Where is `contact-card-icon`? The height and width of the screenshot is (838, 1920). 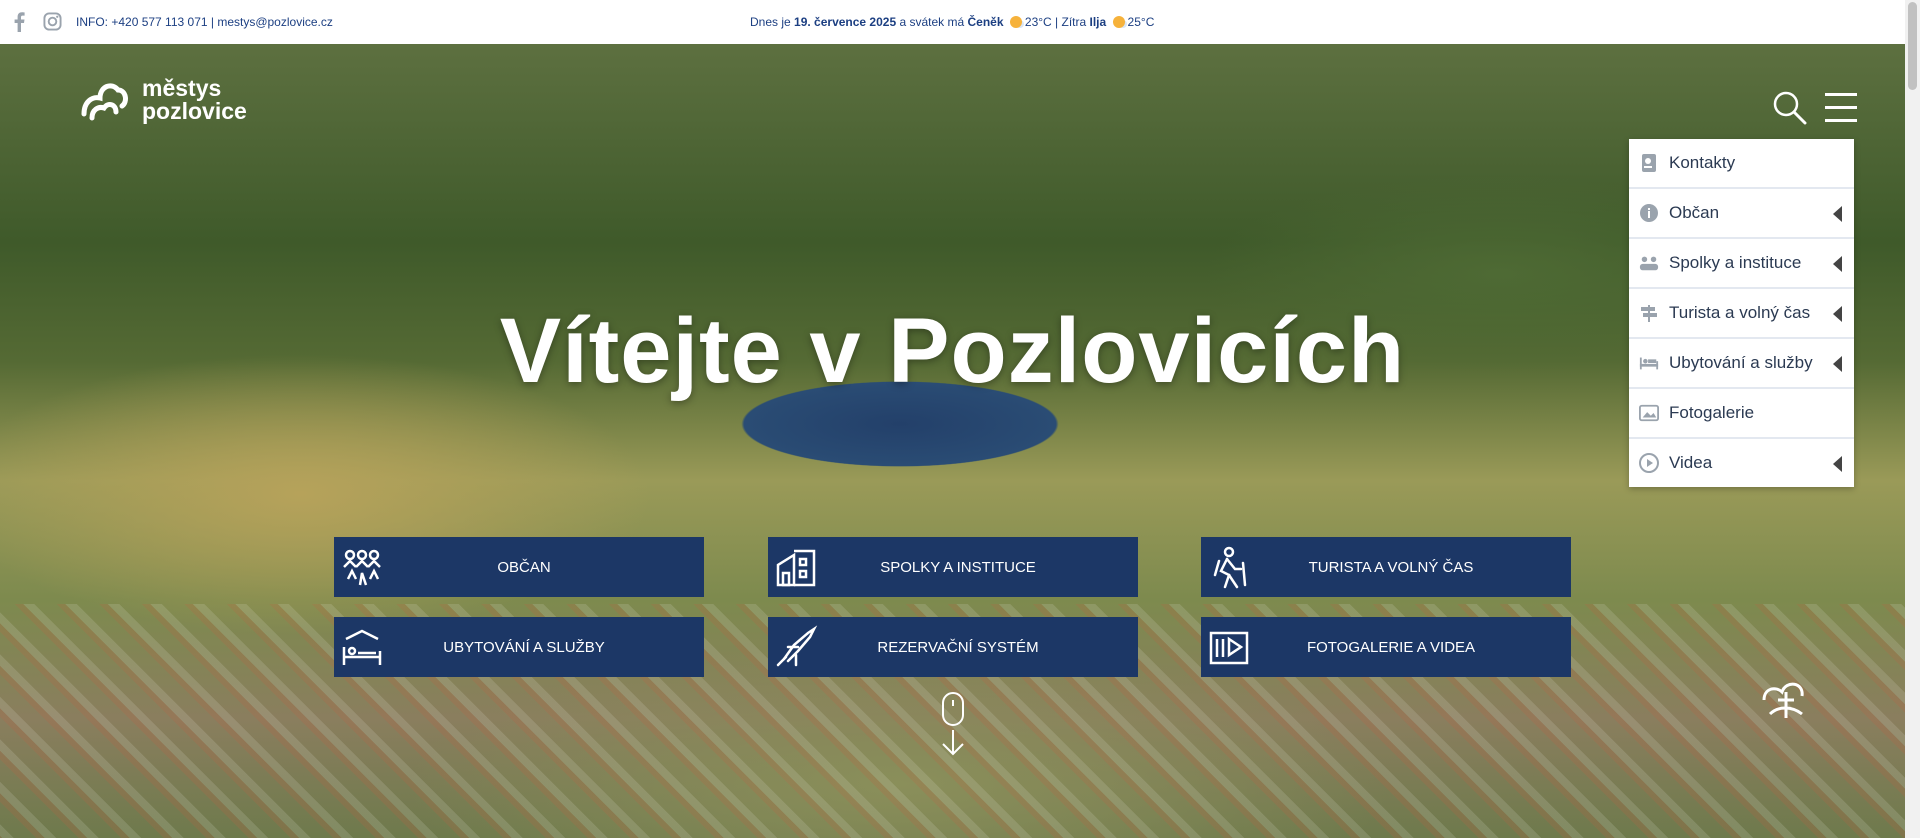 contact-card-icon is located at coordinates (1649, 163).